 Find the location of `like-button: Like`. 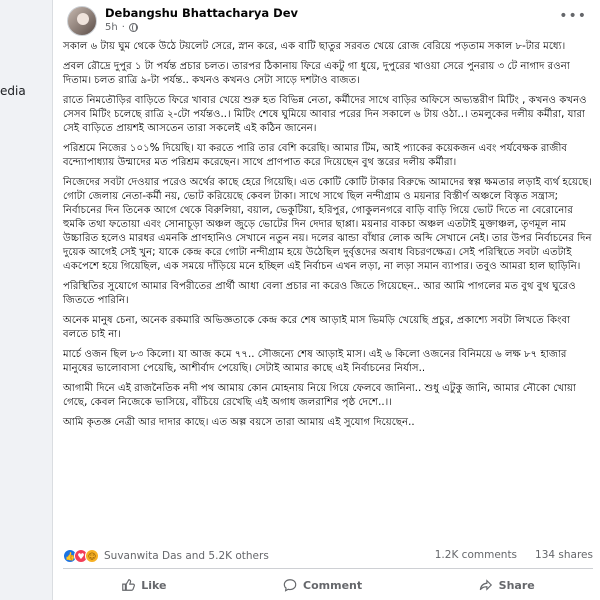

like-button: Like is located at coordinates (144, 585).